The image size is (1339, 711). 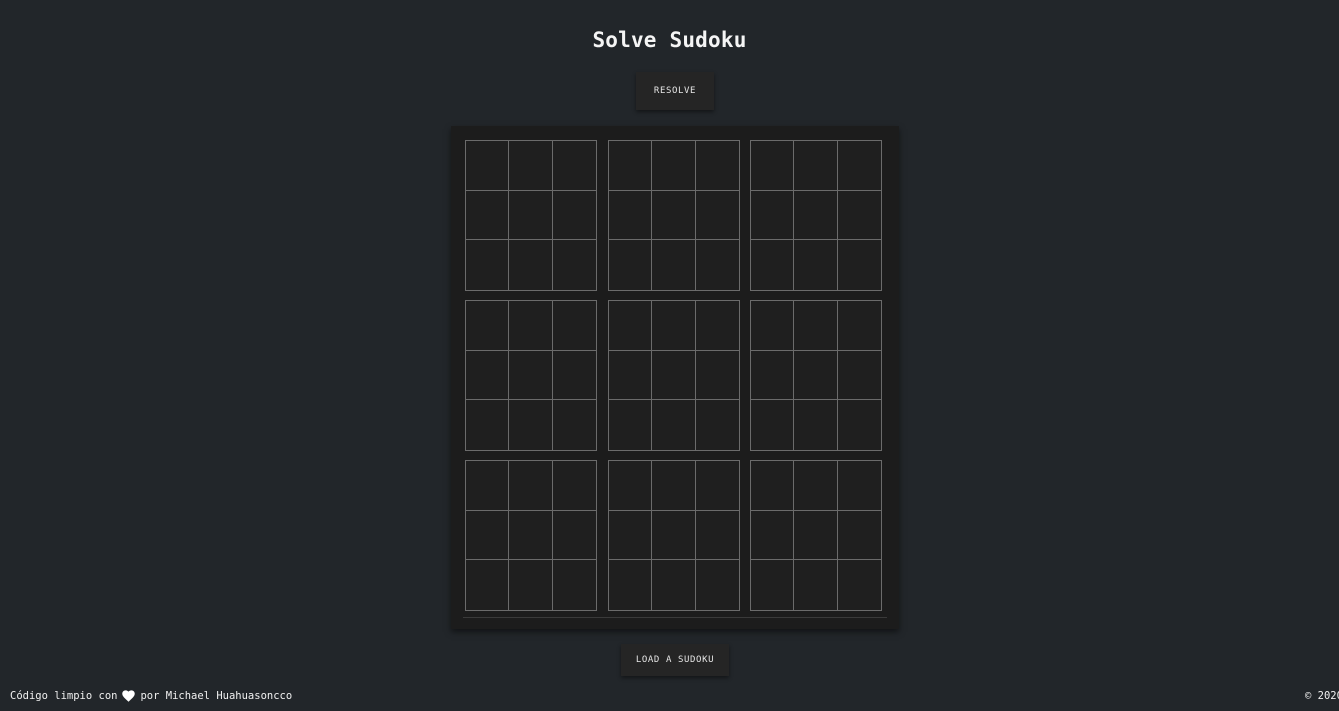 What do you see at coordinates (1322, 696) in the screenshot?
I see `copyright: © 2020` at bounding box center [1322, 696].